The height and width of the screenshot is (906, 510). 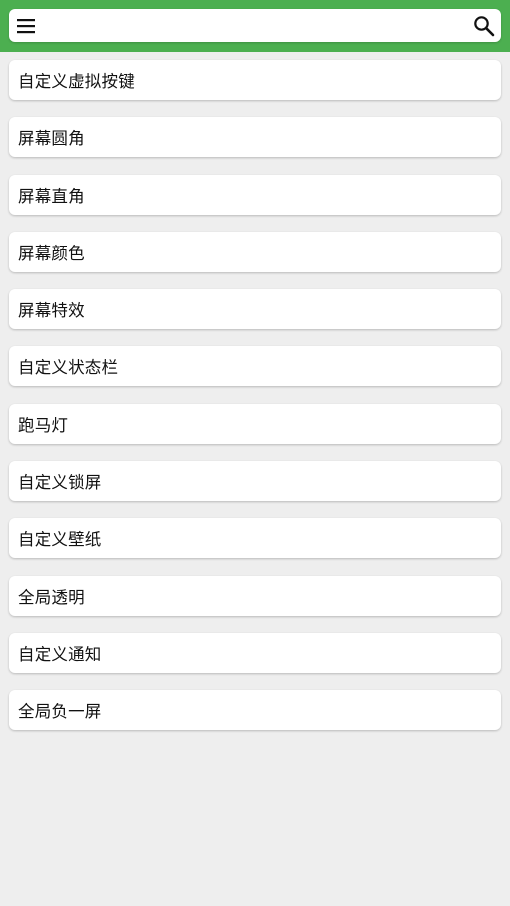 What do you see at coordinates (255, 137) in the screenshot?
I see `list-item-screen-rounded-corners: 屏幕圆角` at bounding box center [255, 137].